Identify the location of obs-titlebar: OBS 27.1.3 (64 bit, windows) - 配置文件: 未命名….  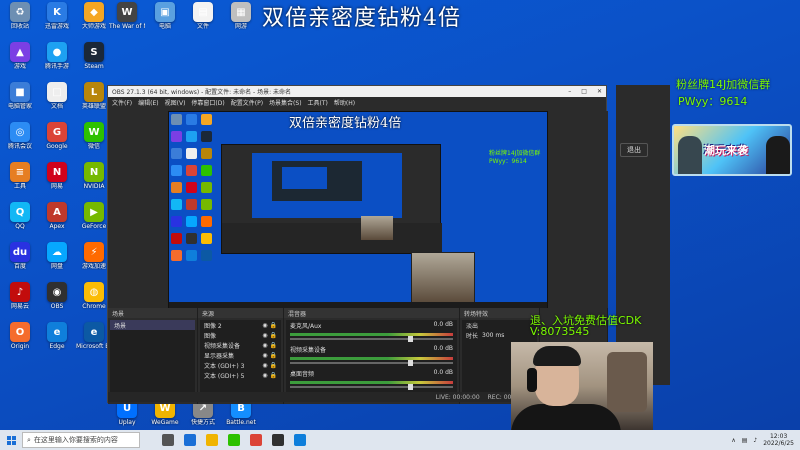
(357, 91).